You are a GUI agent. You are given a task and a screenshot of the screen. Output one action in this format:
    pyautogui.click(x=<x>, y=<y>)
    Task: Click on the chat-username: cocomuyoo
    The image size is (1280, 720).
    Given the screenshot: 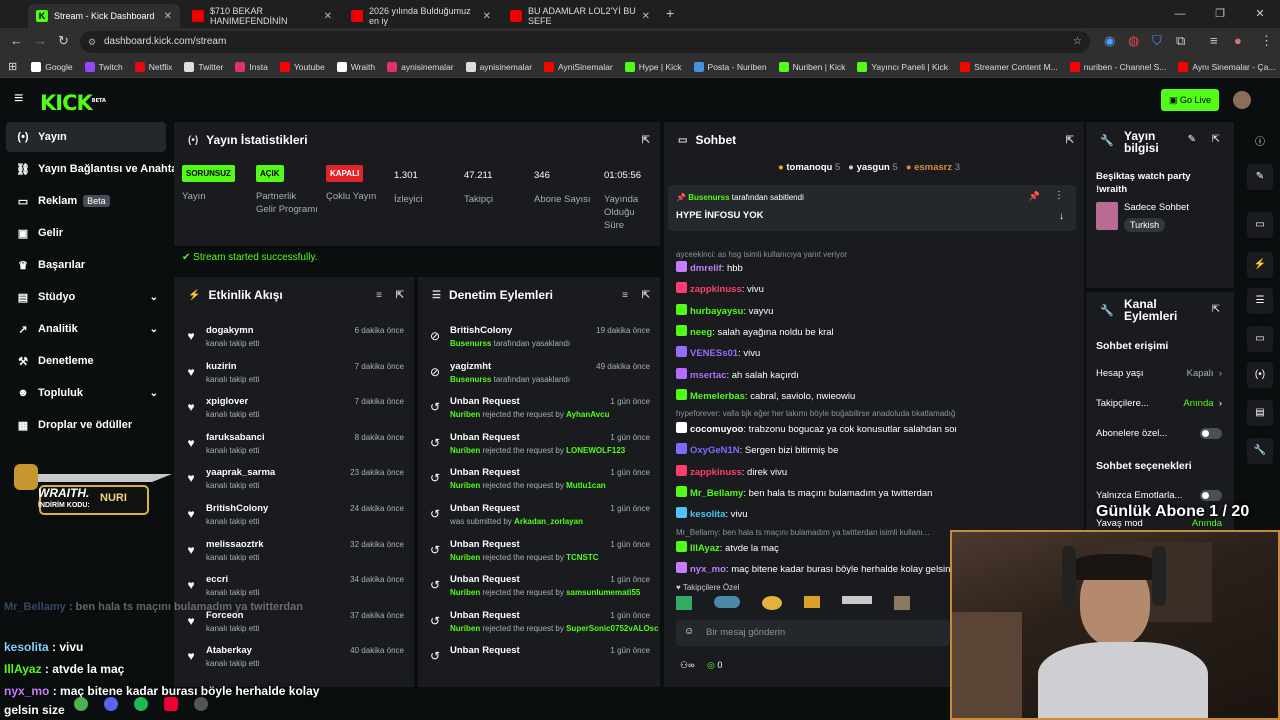 What is the action you would take?
    pyautogui.click(x=716, y=429)
    